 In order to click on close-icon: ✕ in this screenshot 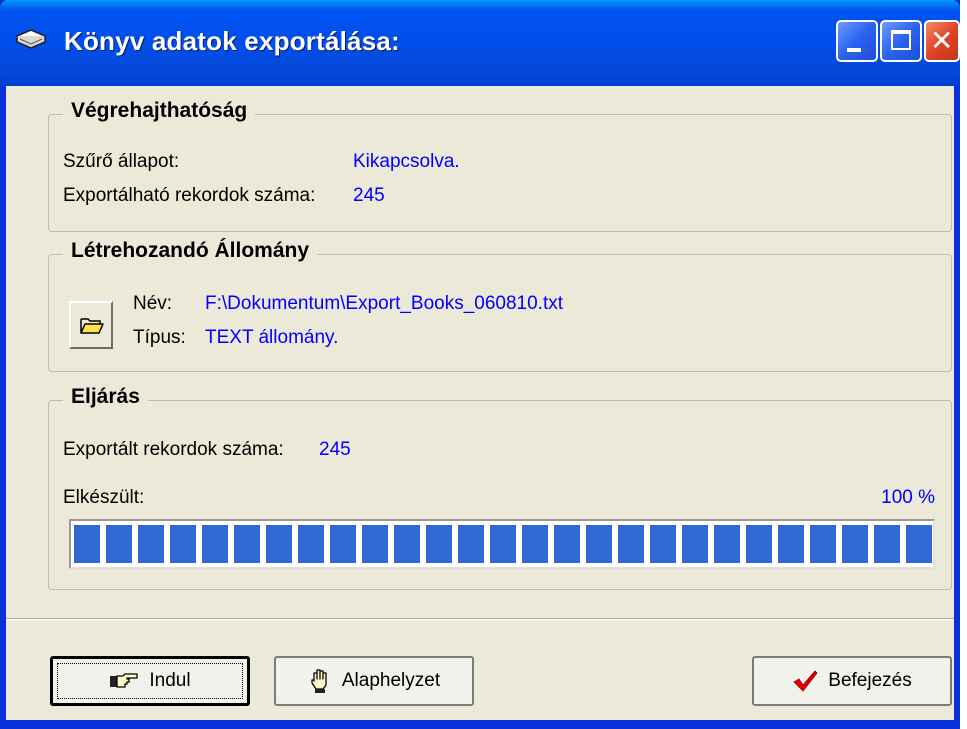, I will do `click(942, 40)`.